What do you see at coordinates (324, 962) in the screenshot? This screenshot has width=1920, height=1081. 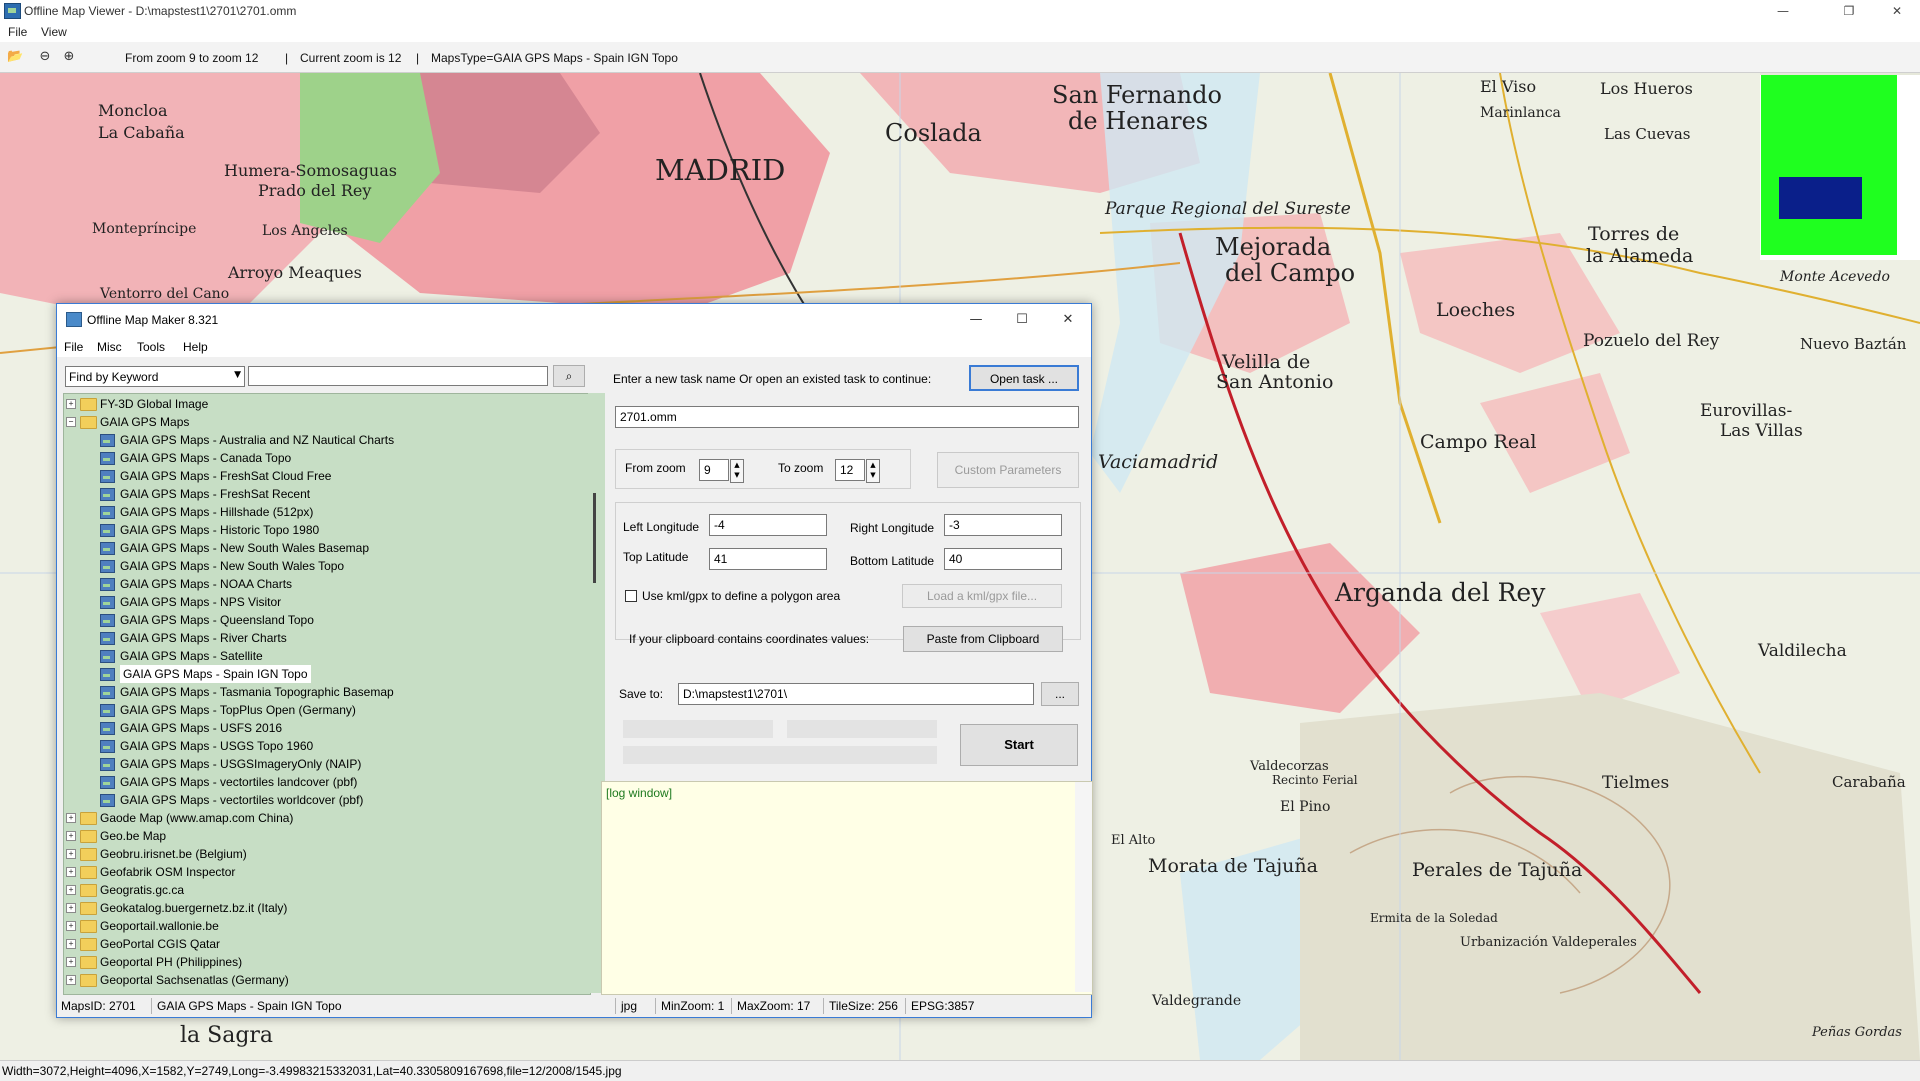 I see `tree-folder-item: + Geoportal PH (Philippines)` at bounding box center [324, 962].